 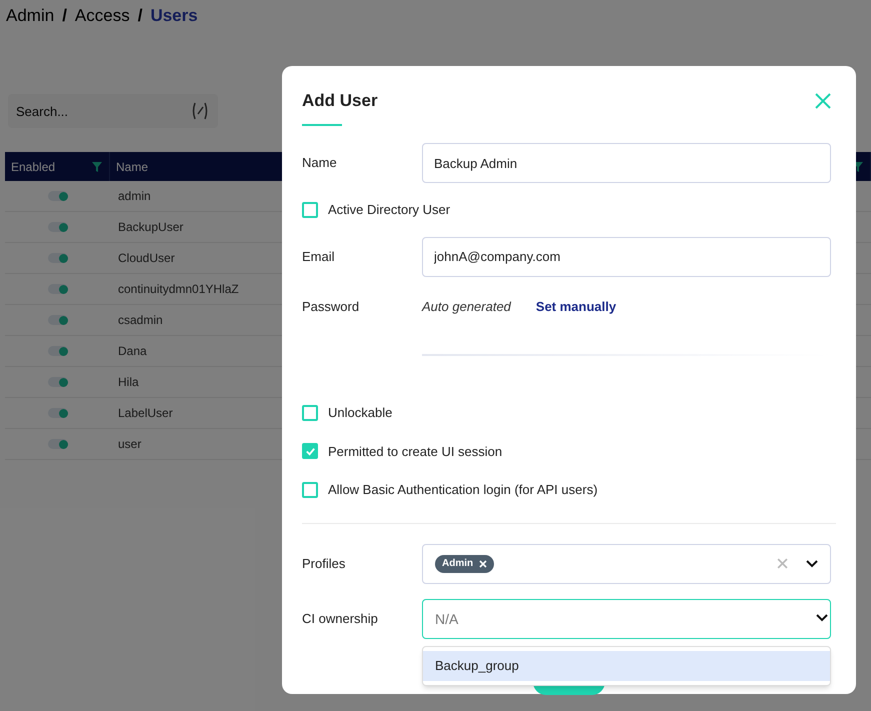 What do you see at coordinates (320, 163) in the screenshot?
I see `field-label: Name` at bounding box center [320, 163].